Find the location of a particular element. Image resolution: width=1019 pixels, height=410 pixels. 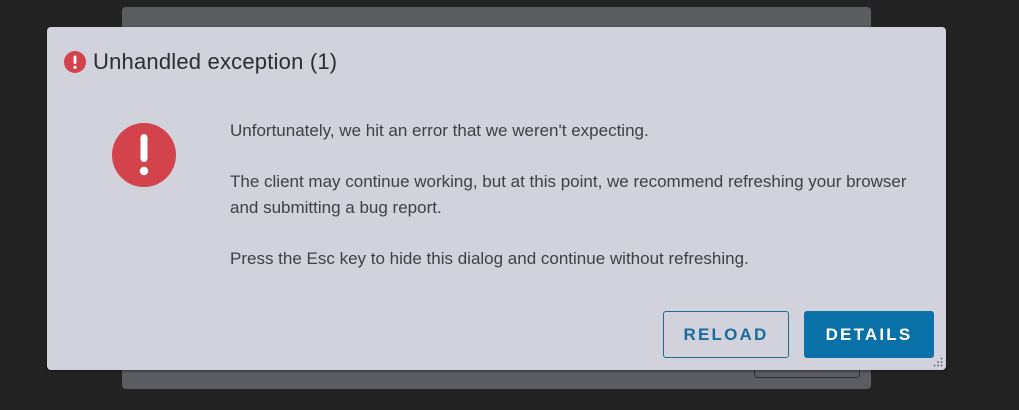

details-button: DETAILS is located at coordinates (869, 334).